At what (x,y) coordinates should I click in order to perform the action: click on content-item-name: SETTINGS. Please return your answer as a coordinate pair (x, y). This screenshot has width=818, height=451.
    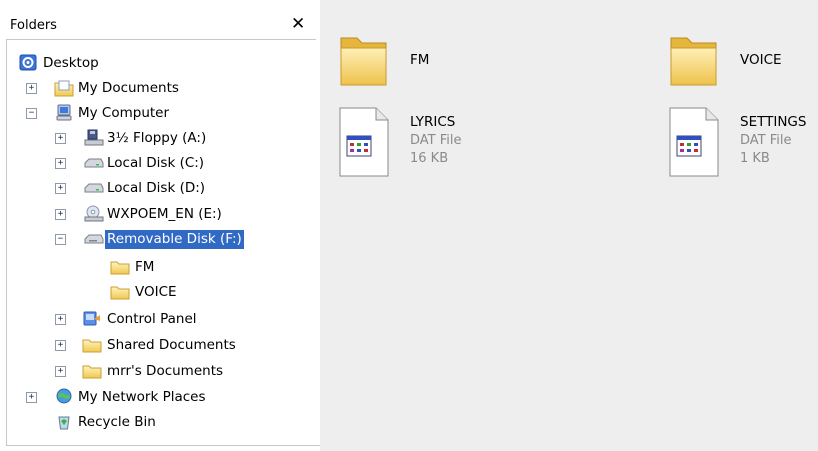
    Looking at the image, I should click on (773, 122).